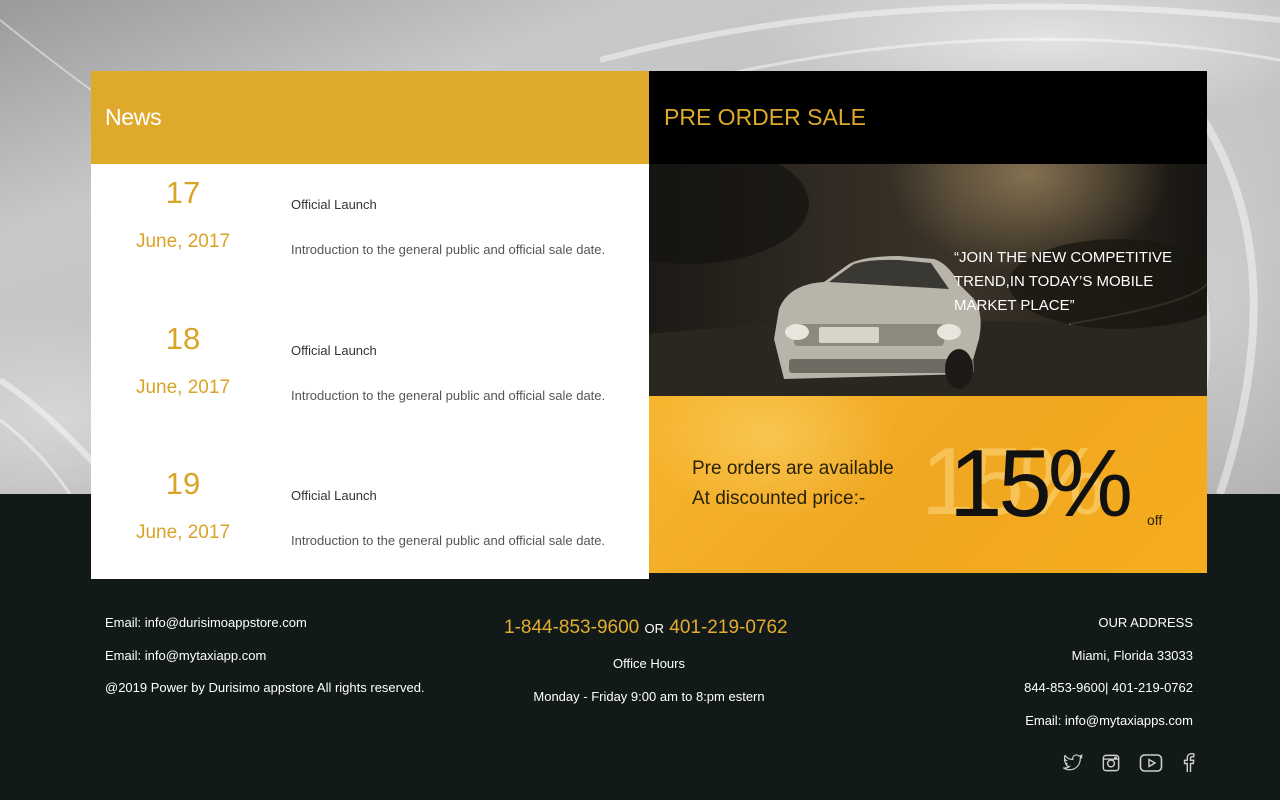 The image size is (1280, 800). What do you see at coordinates (183, 192) in the screenshot?
I see `news-day: 17` at bounding box center [183, 192].